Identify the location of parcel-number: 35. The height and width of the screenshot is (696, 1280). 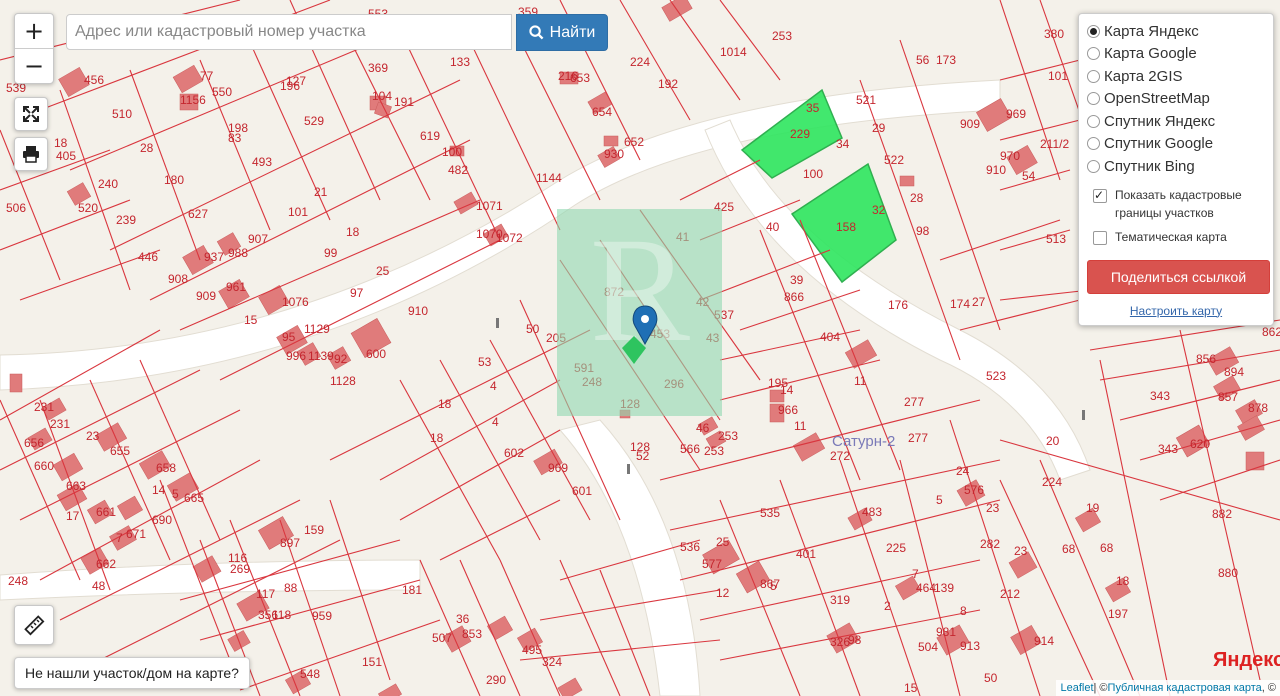
(813, 108).